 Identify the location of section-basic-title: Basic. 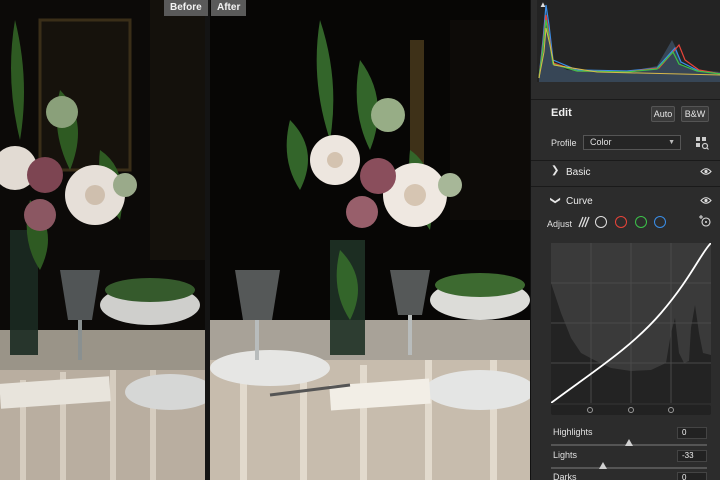
(578, 172).